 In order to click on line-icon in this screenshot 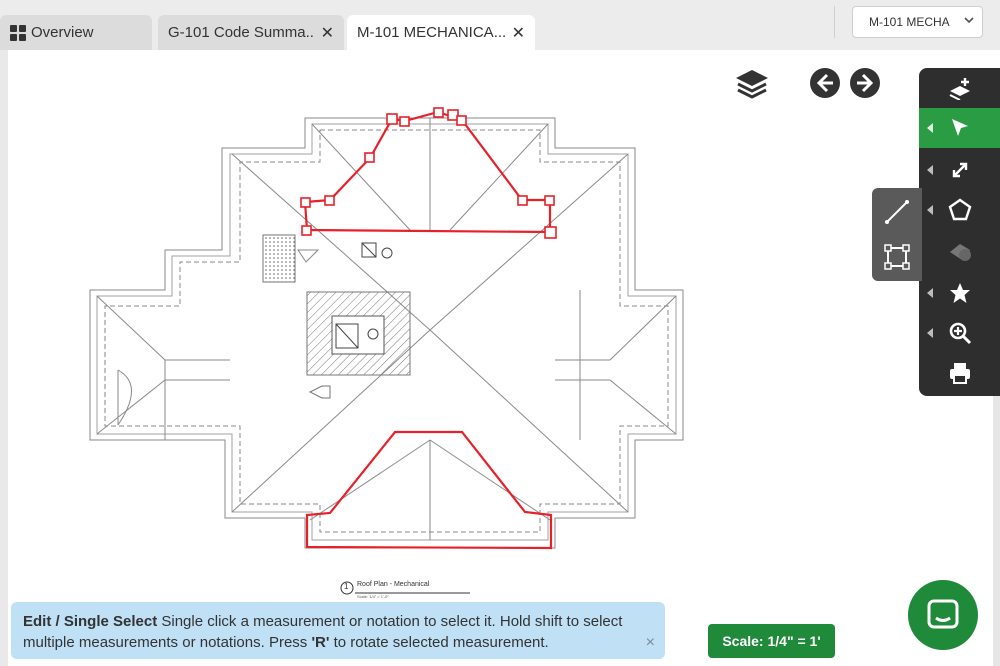, I will do `click(897, 212)`.